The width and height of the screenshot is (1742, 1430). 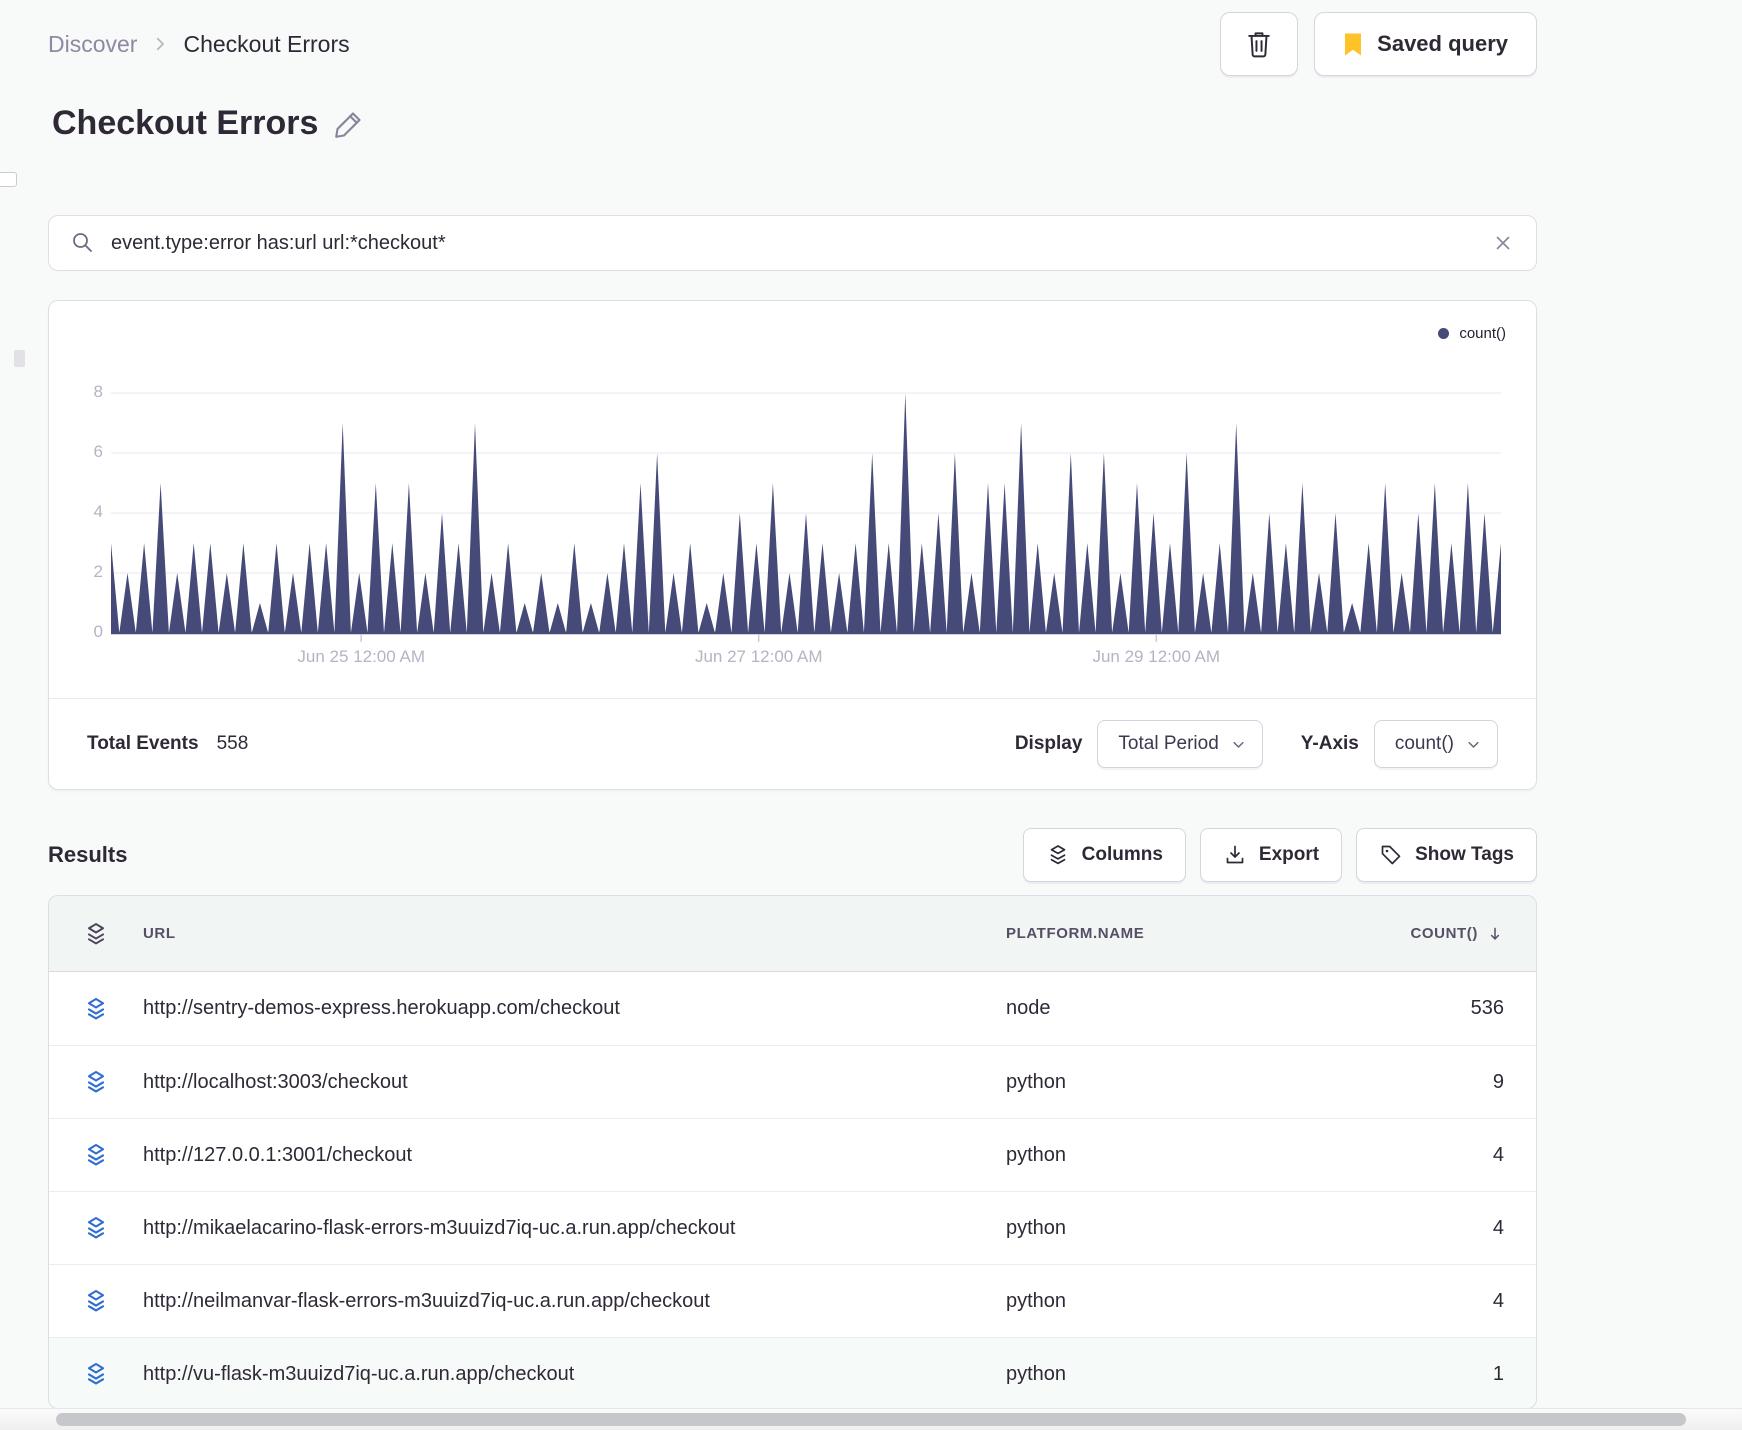 What do you see at coordinates (758, 656) in the screenshot?
I see `x-tick-label: Jun 27 12:00 AM` at bounding box center [758, 656].